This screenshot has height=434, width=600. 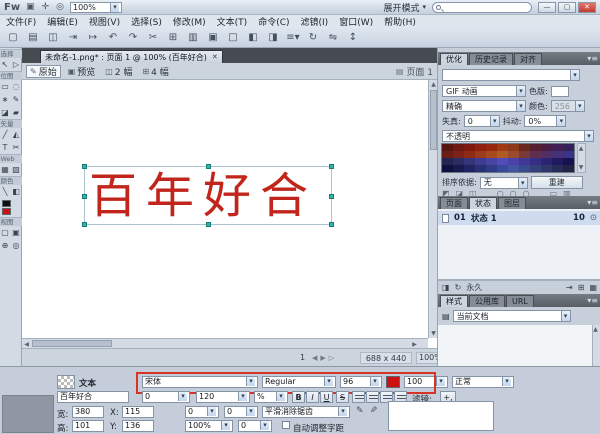 What do you see at coordinates (333, 37) in the screenshot?
I see `flip-horizontal-icon: ⇋` at bounding box center [333, 37].